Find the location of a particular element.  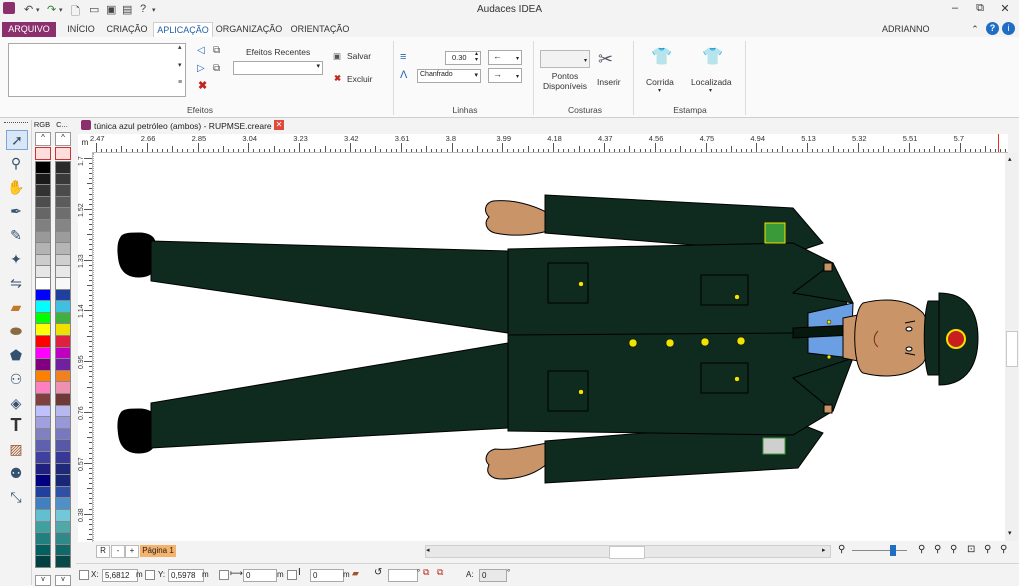

local-print-button: Localizada is located at coordinates (711, 82).